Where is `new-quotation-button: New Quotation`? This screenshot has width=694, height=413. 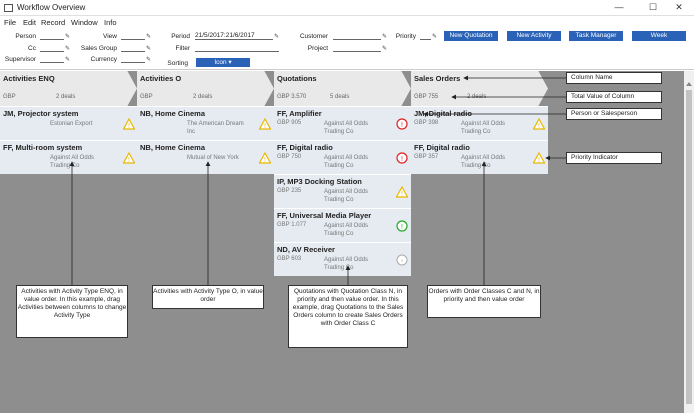
new-quotation-button: New Quotation is located at coordinates (471, 36).